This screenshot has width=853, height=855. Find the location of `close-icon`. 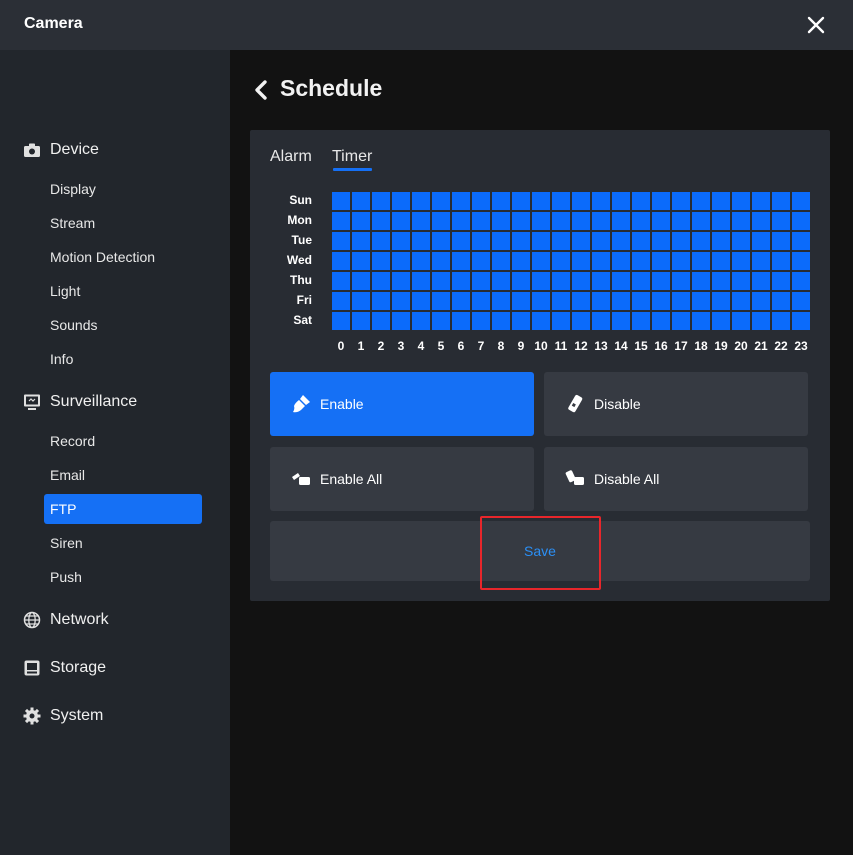

close-icon is located at coordinates (816, 25).